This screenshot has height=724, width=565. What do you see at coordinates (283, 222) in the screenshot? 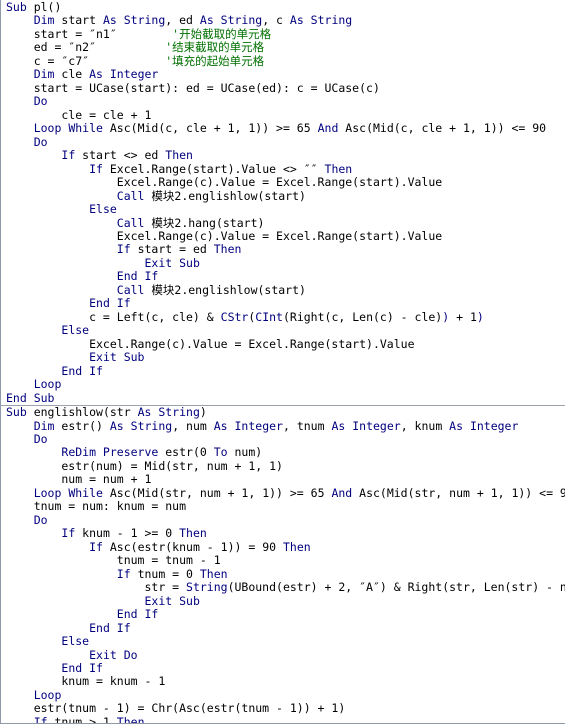
I see `code-line: Call 模块2.hang(start)` at bounding box center [283, 222].